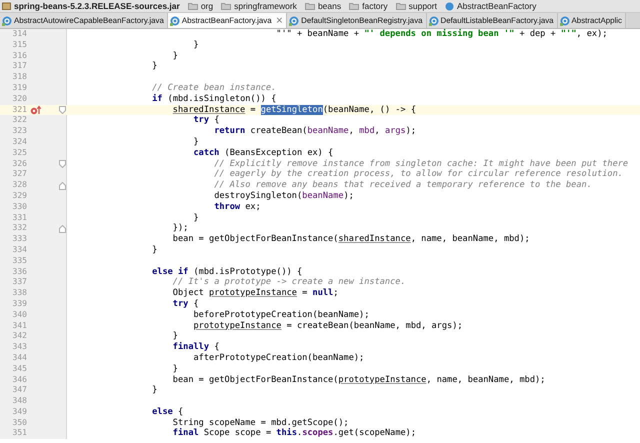 Image resolution: width=640 pixels, height=443 pixels. I want to click on line-number: 319, so click(20, 88).